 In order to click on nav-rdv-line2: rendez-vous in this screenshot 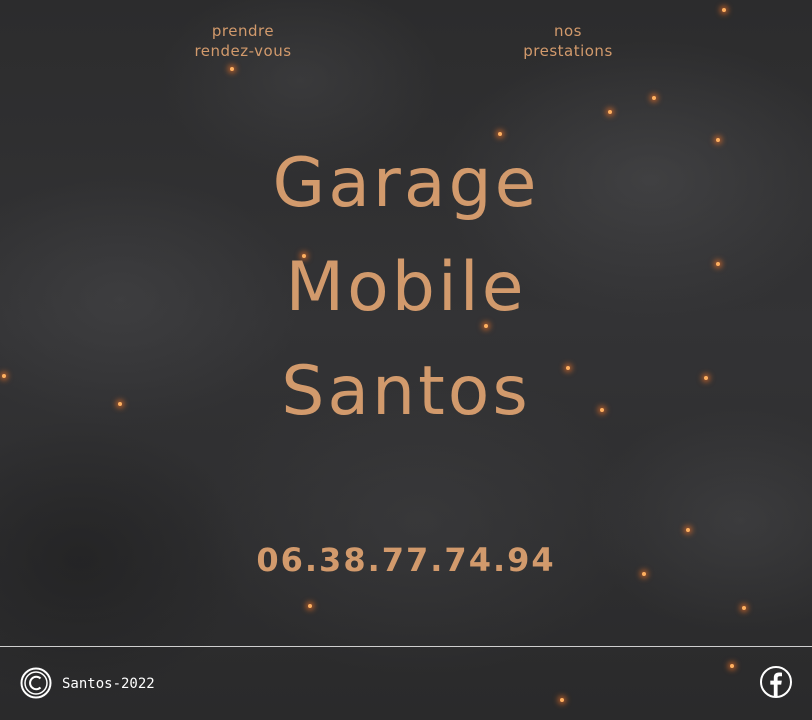, I will do `click(243, 51)`.